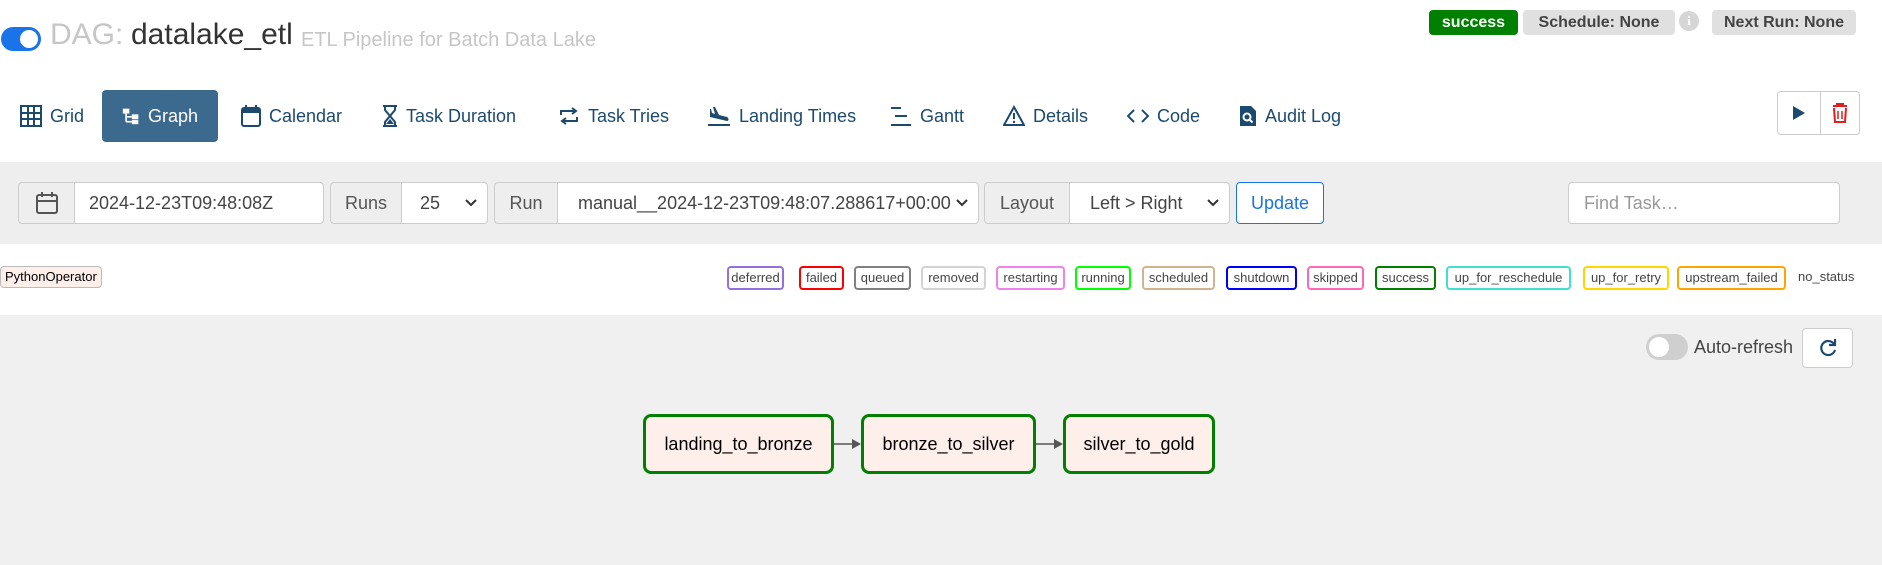 This screenshot has width=1882, height=565. I want to click on task-node-bronze-to-silver: bronze_to_silver, so click(948, 444).